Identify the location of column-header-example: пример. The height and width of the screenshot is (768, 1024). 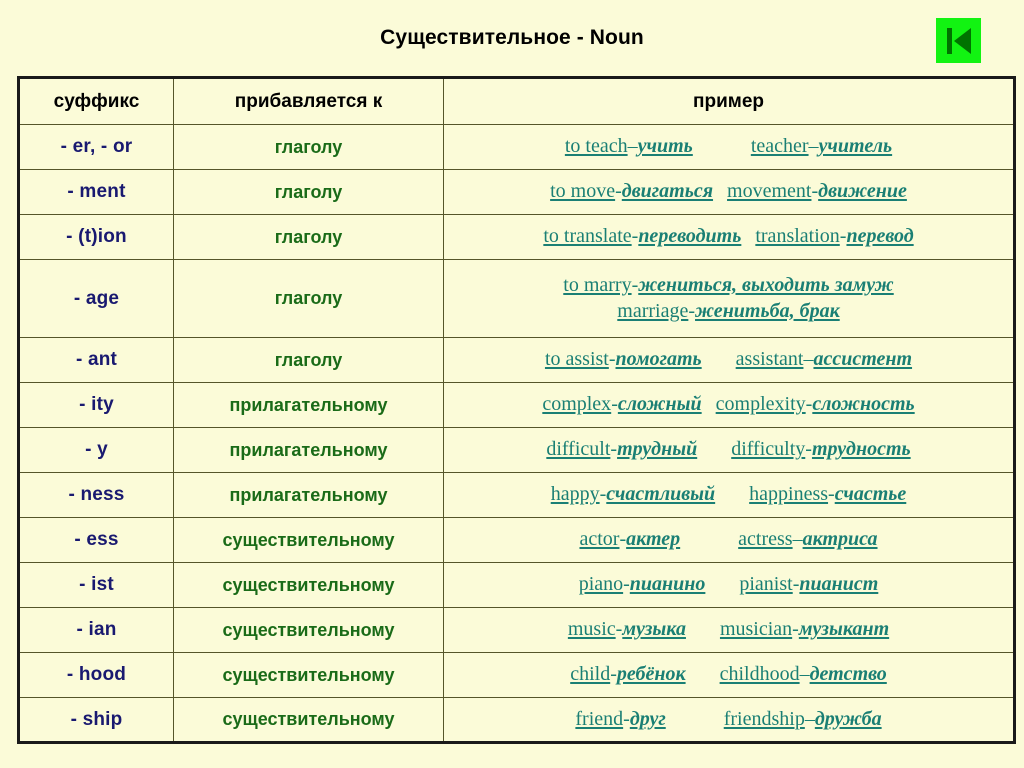
(729, 101).